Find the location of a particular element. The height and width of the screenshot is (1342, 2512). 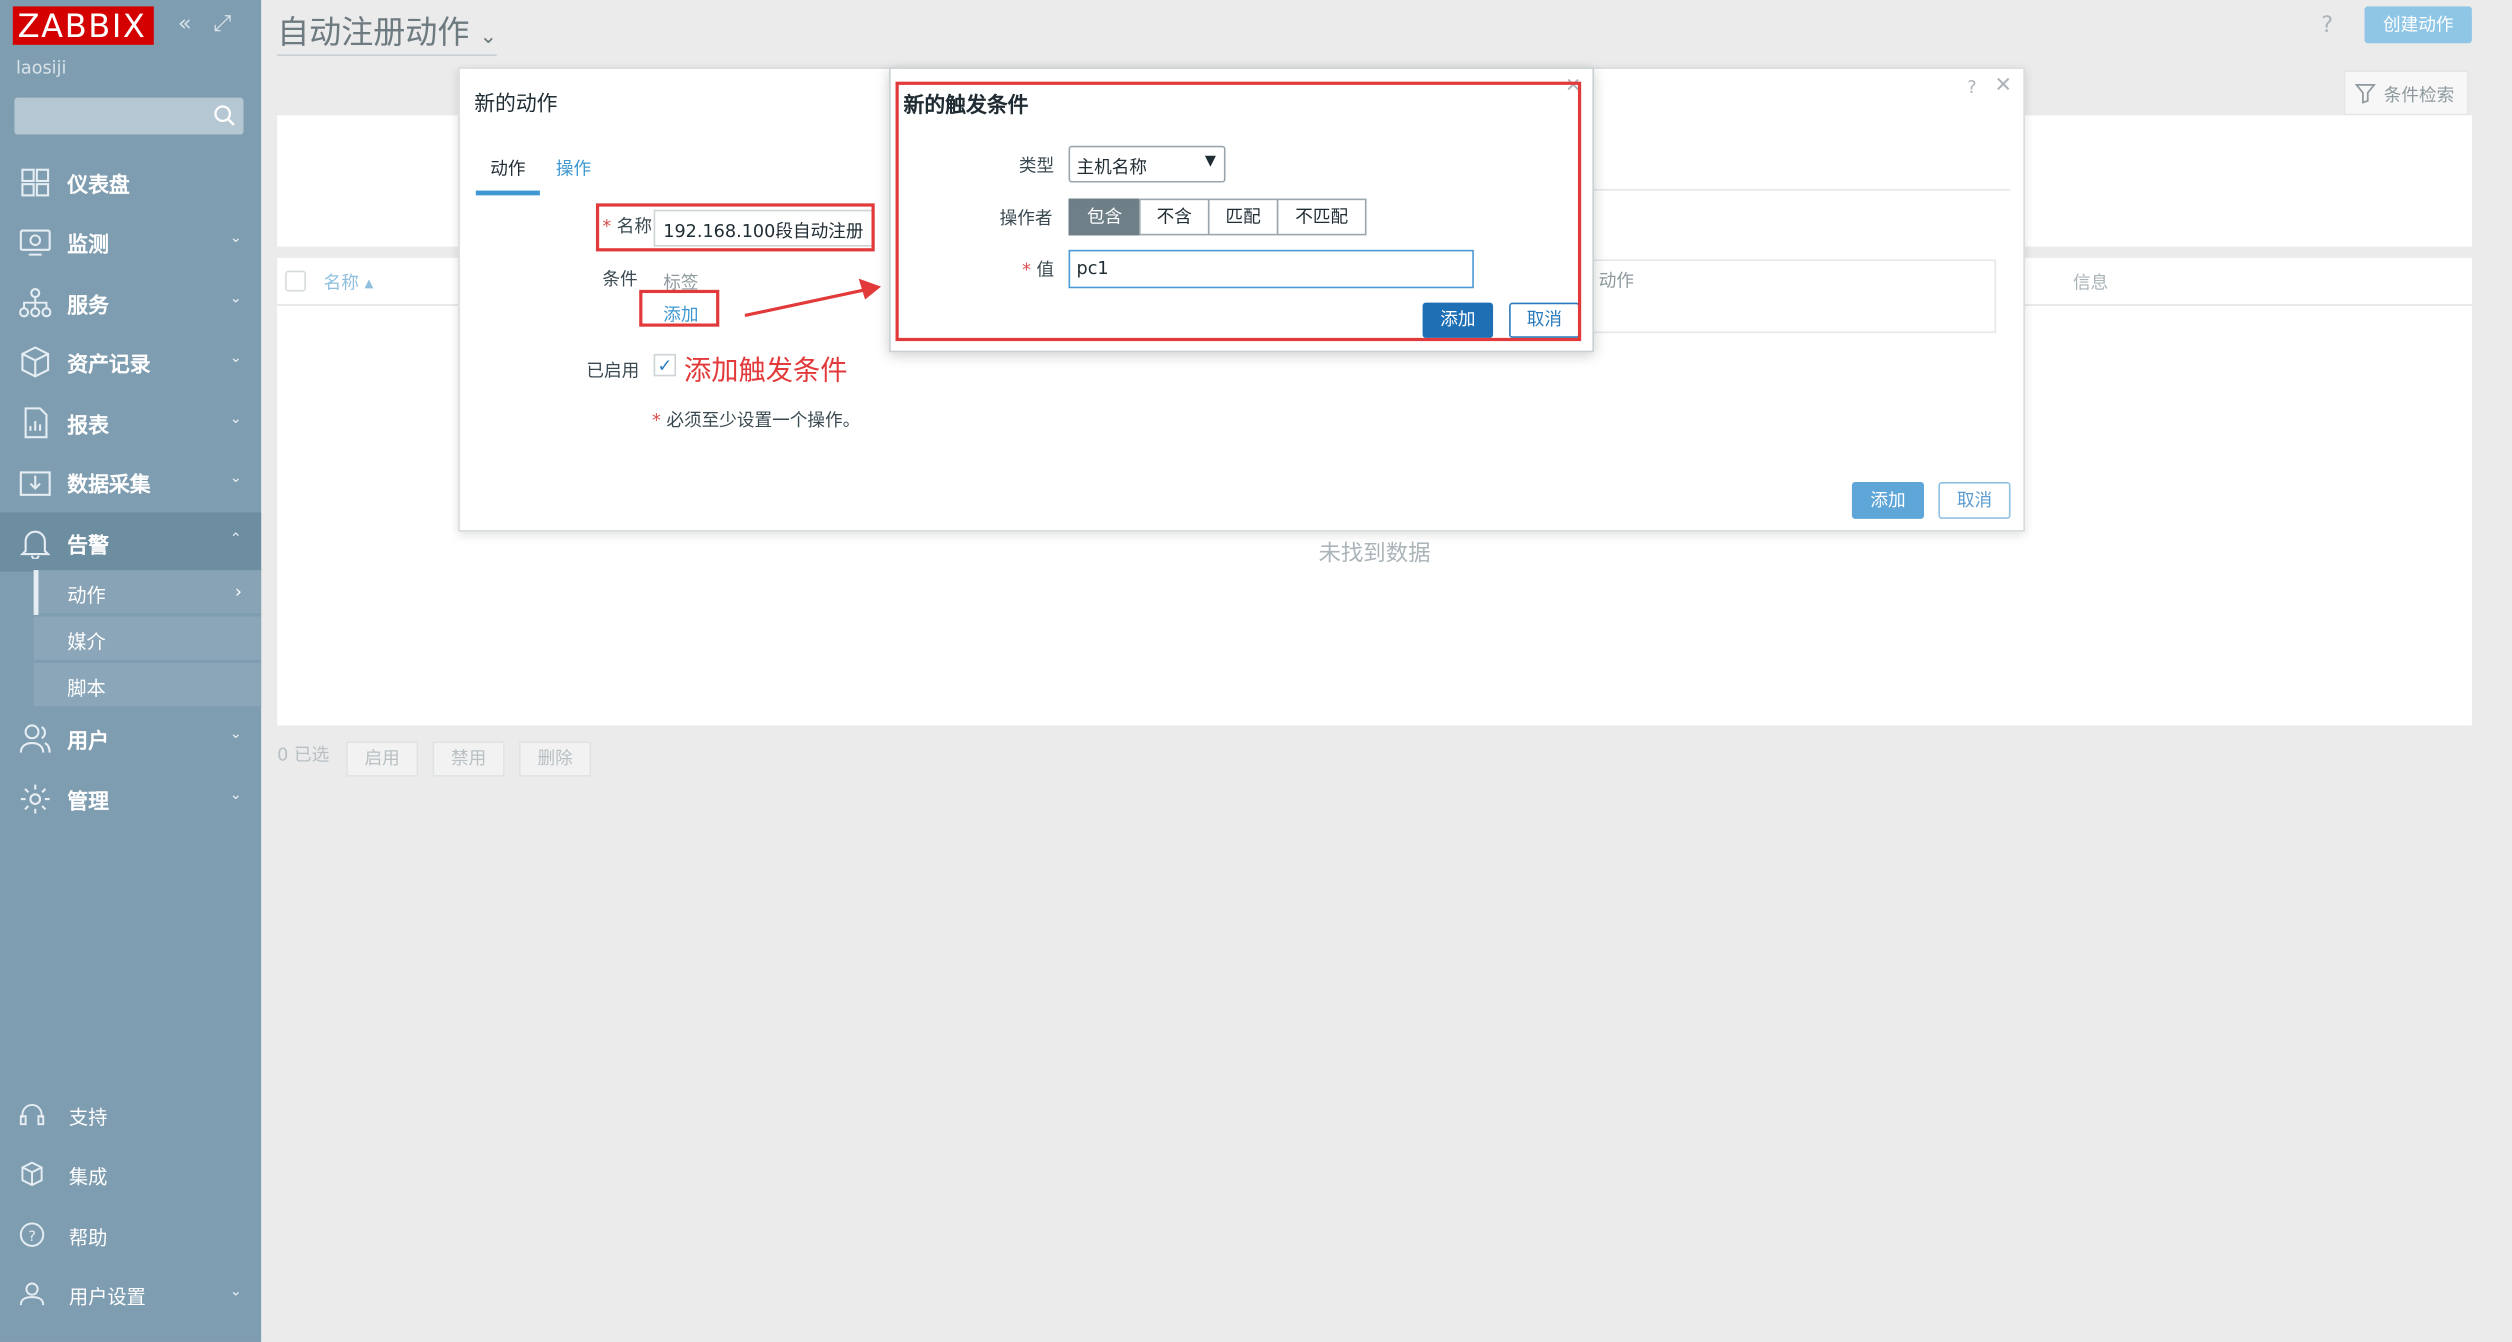

collapse-sidebar-icon: « is located at coordinates (185, 24).